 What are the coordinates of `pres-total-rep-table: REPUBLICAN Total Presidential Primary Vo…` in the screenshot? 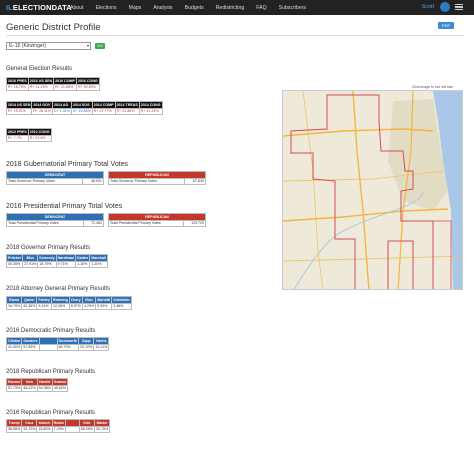 It's located at (156, 220).